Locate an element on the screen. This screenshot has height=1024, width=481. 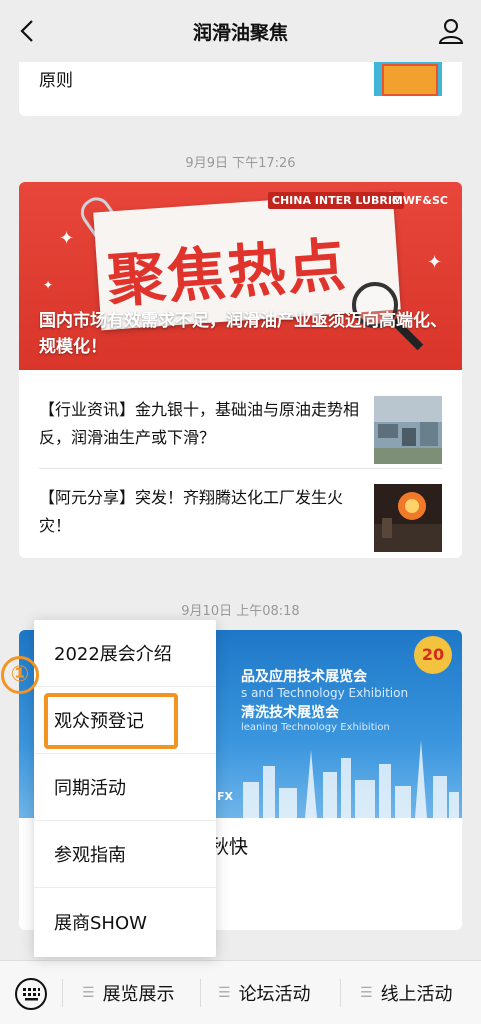
menu-item-concurrent-events: 同期活动 is located at coordinates (125, 787).